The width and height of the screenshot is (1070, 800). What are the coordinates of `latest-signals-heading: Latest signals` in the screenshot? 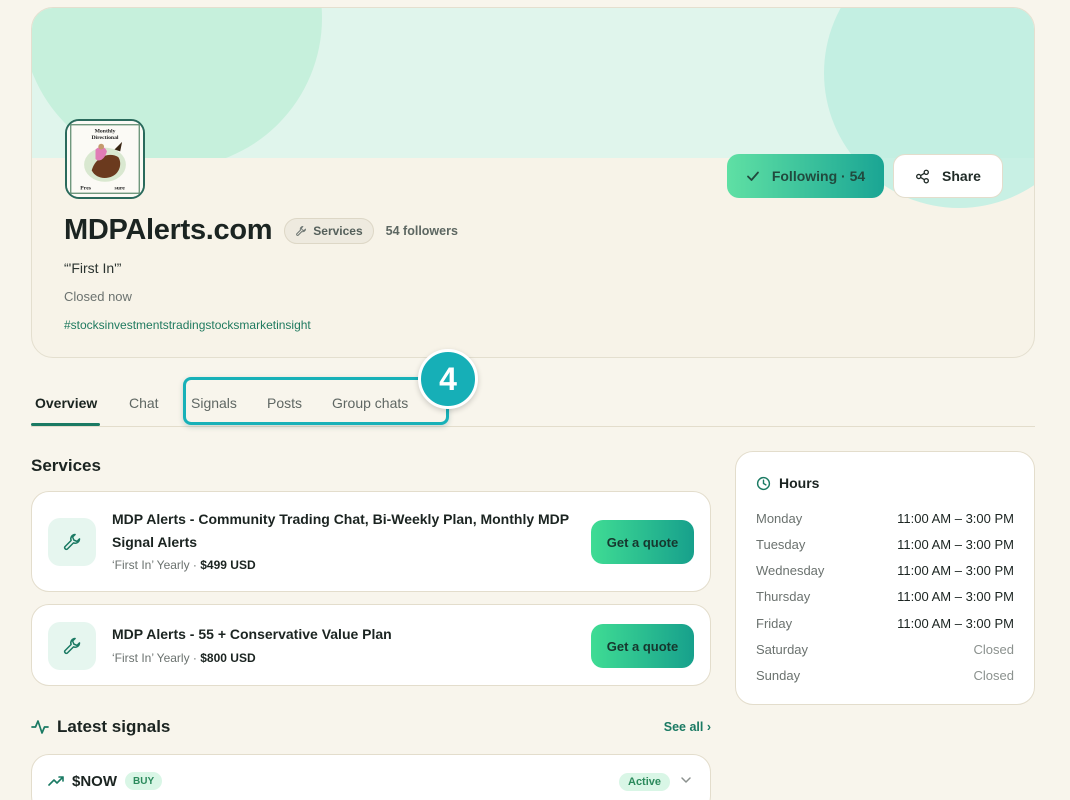 It's located at (100, 727).